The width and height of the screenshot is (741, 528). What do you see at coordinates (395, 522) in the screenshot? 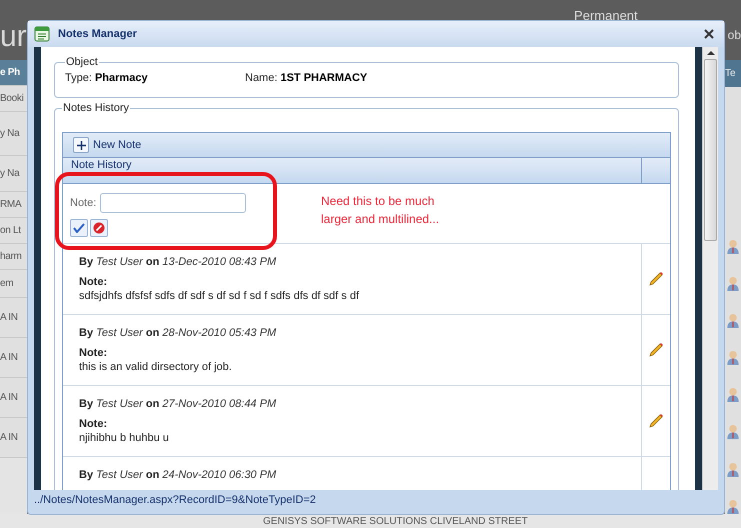
I see `table-cell: GENISYS SOFTWARE SOLUTIONS CLIVELAND STREET` at bounding box center [395, 522].